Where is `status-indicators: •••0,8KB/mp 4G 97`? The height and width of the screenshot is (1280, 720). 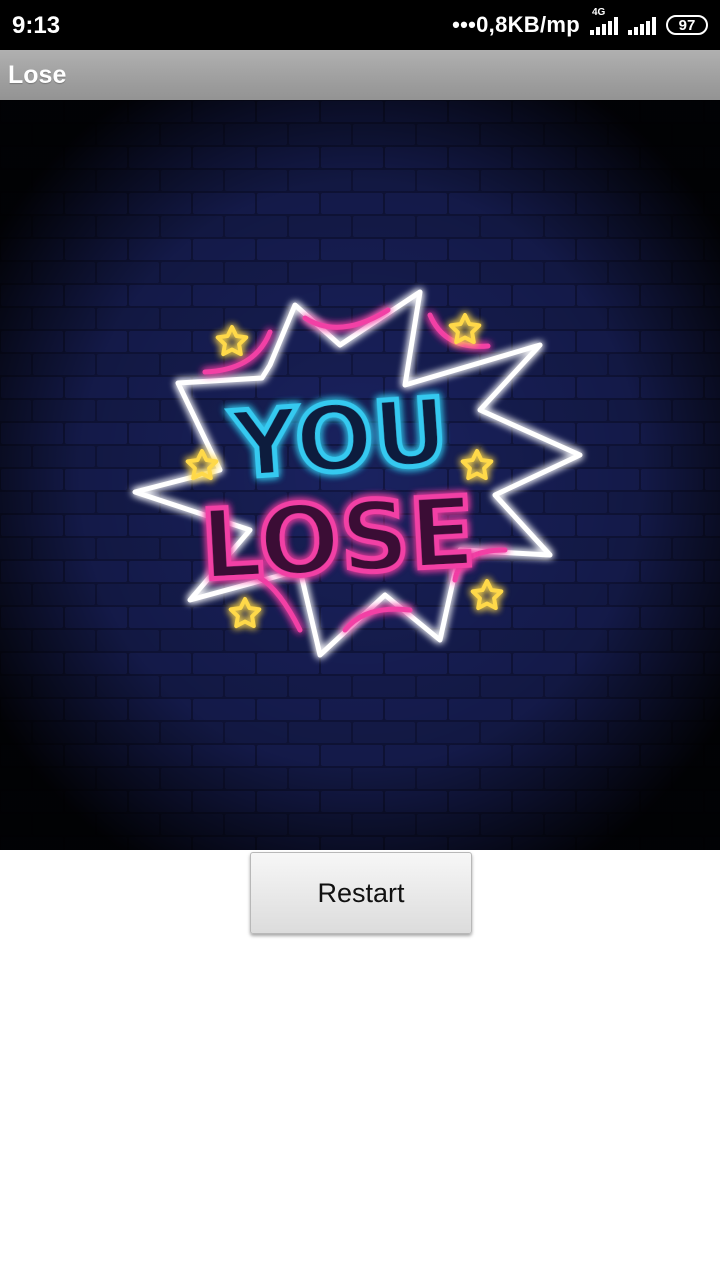
status-indicators: •••0,8KB/mp 4G 97 is located at coordinates (580, 23).